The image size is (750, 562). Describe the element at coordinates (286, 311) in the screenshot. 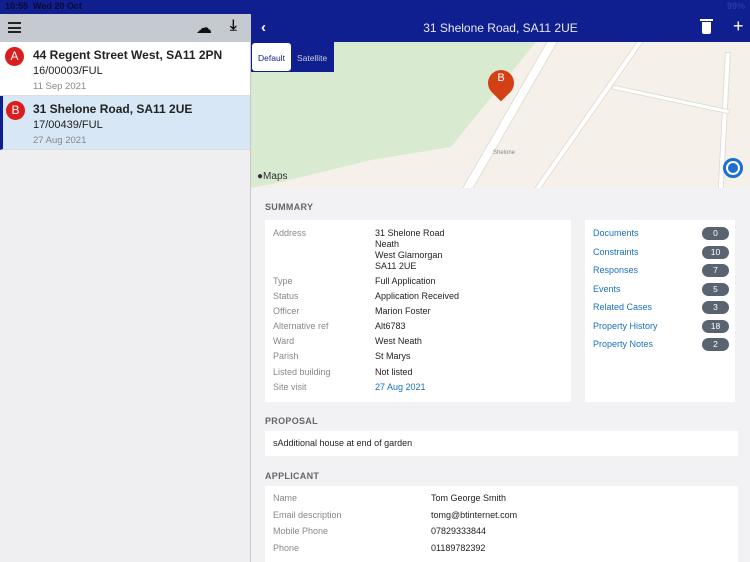

I see `field-label: Officer` at that location.